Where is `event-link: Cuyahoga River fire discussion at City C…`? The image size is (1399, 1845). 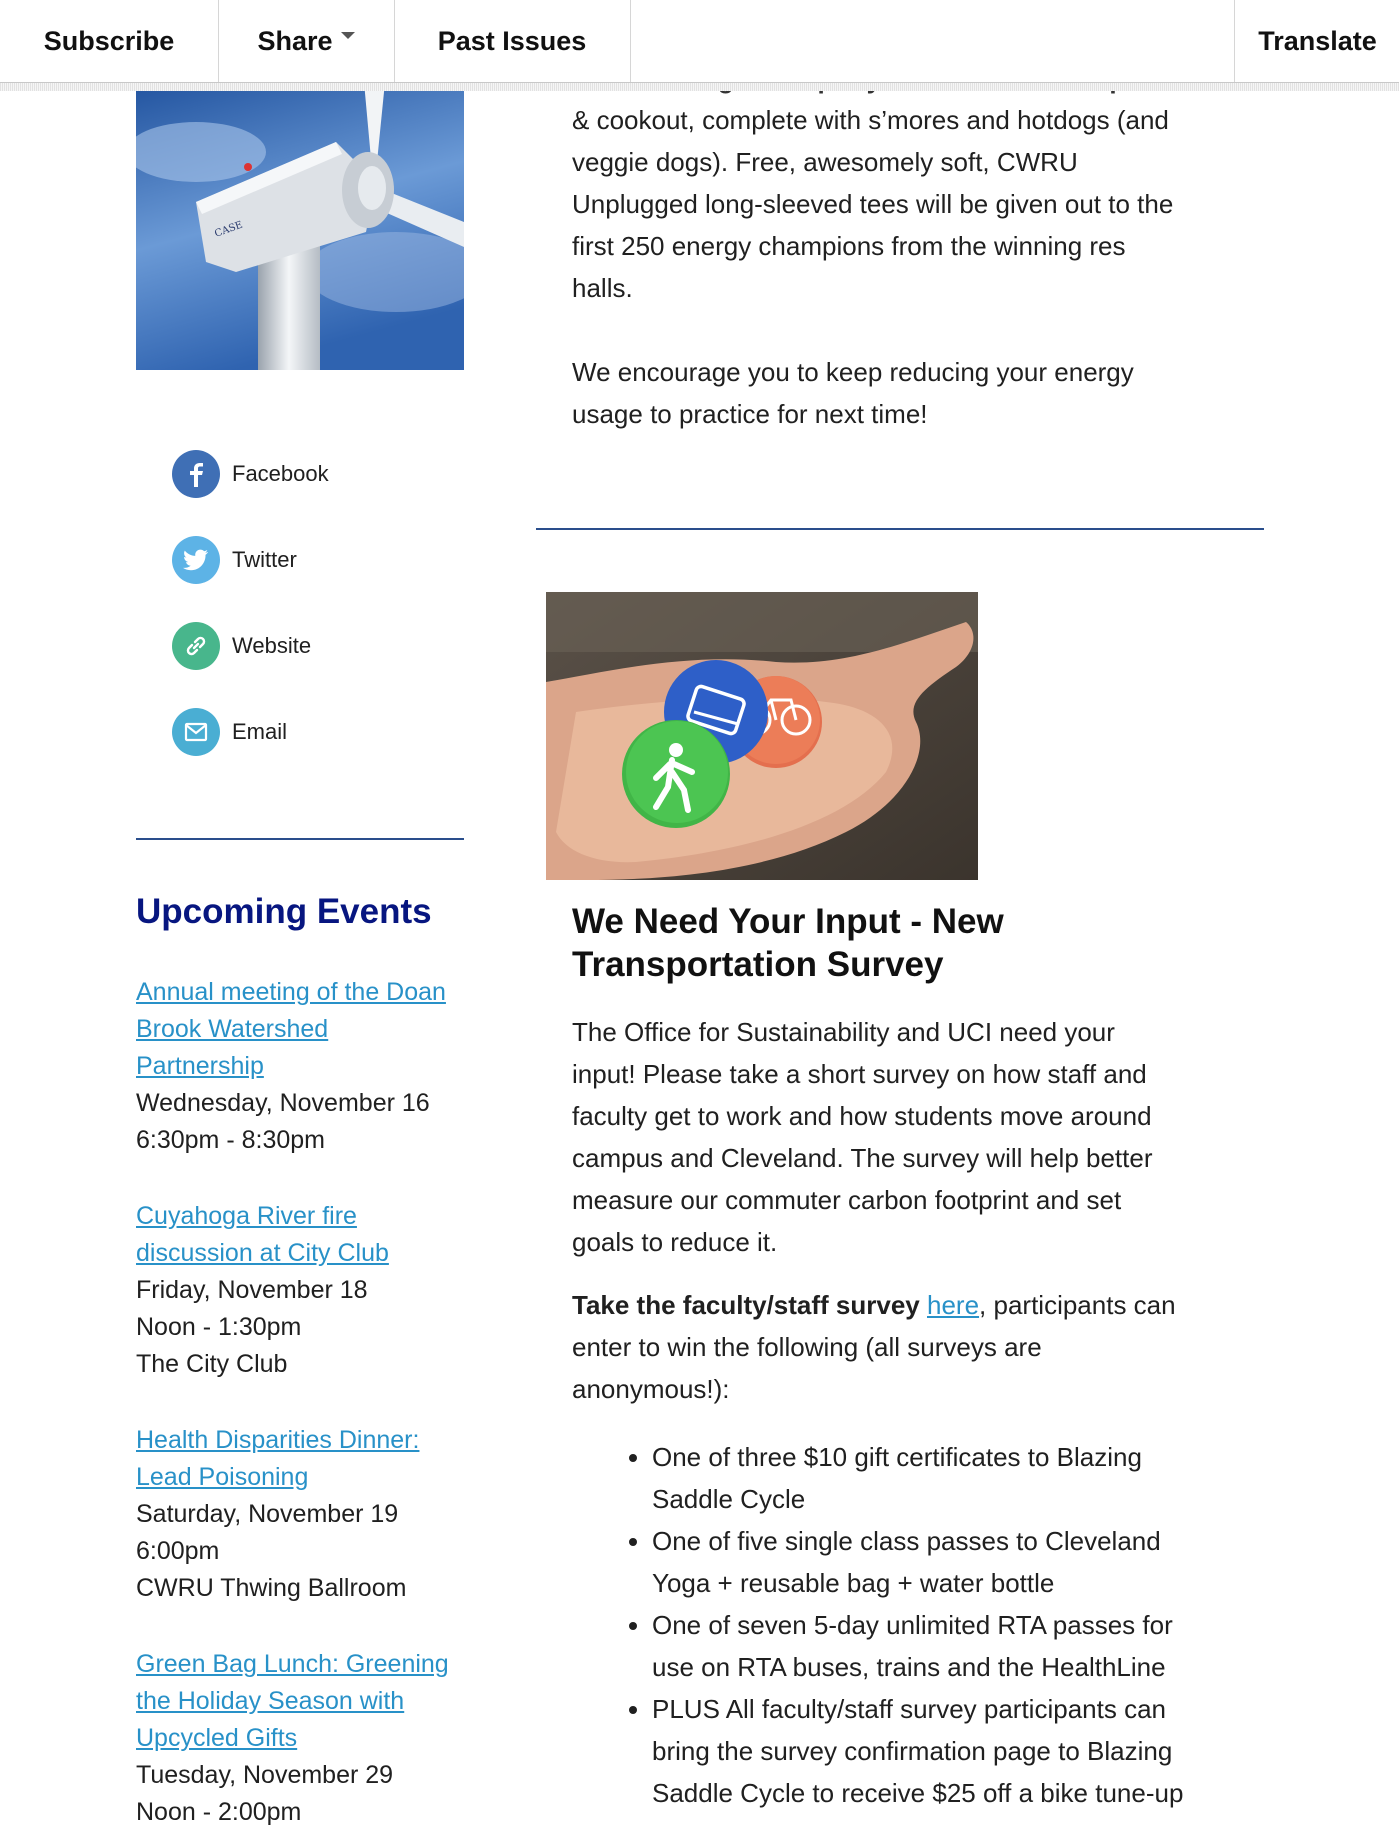
event-link: Cuyahoga River fire discussion at City C… is located at coordinates (306, 1235).